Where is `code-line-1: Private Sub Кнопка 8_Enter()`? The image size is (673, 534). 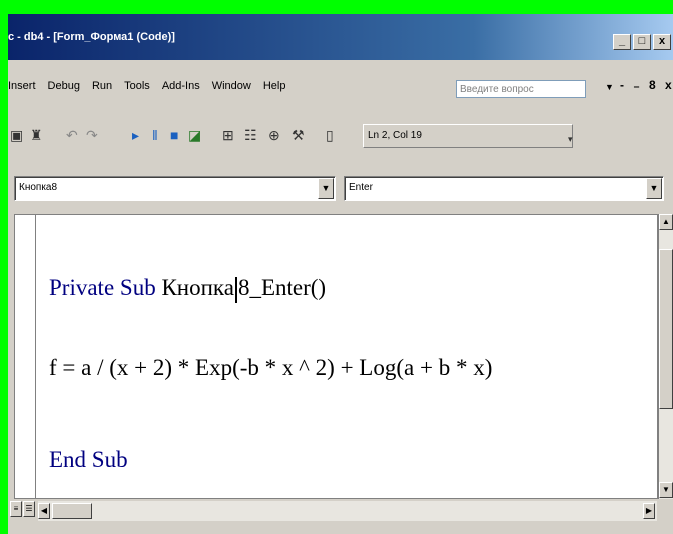 code-line-1: Private Sub Кнопка 8_Enter() is located at coordinates (187, 289).